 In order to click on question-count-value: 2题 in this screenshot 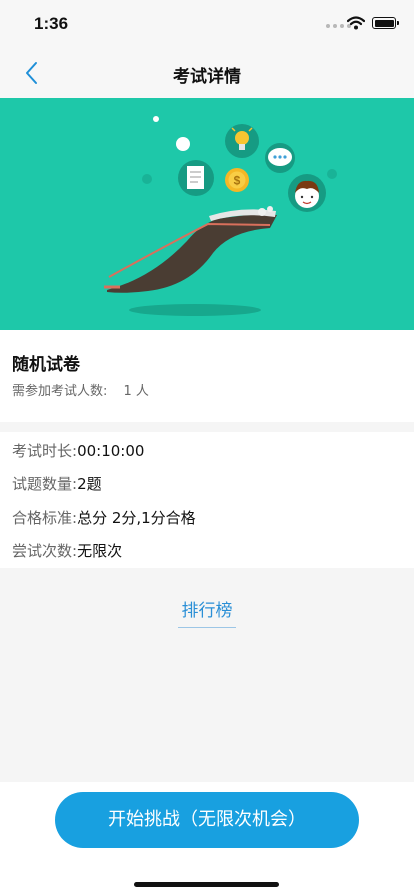, I will do `click(89, 484)`.